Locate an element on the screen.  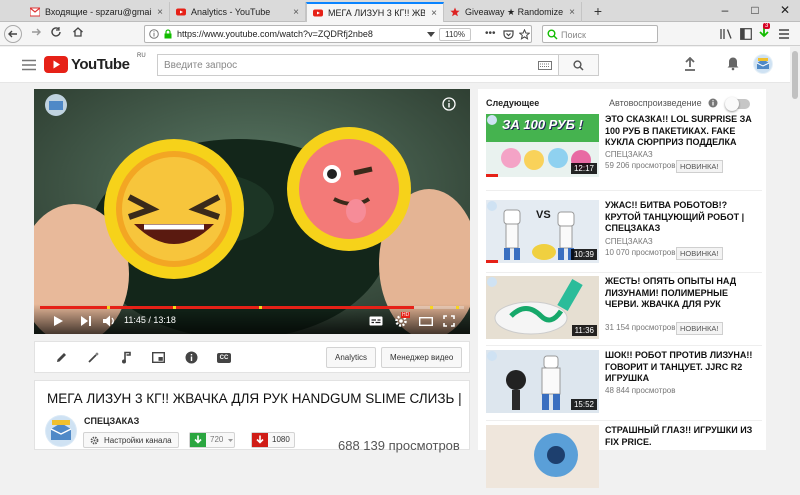
search-icon is located at coordinates (552, 34).